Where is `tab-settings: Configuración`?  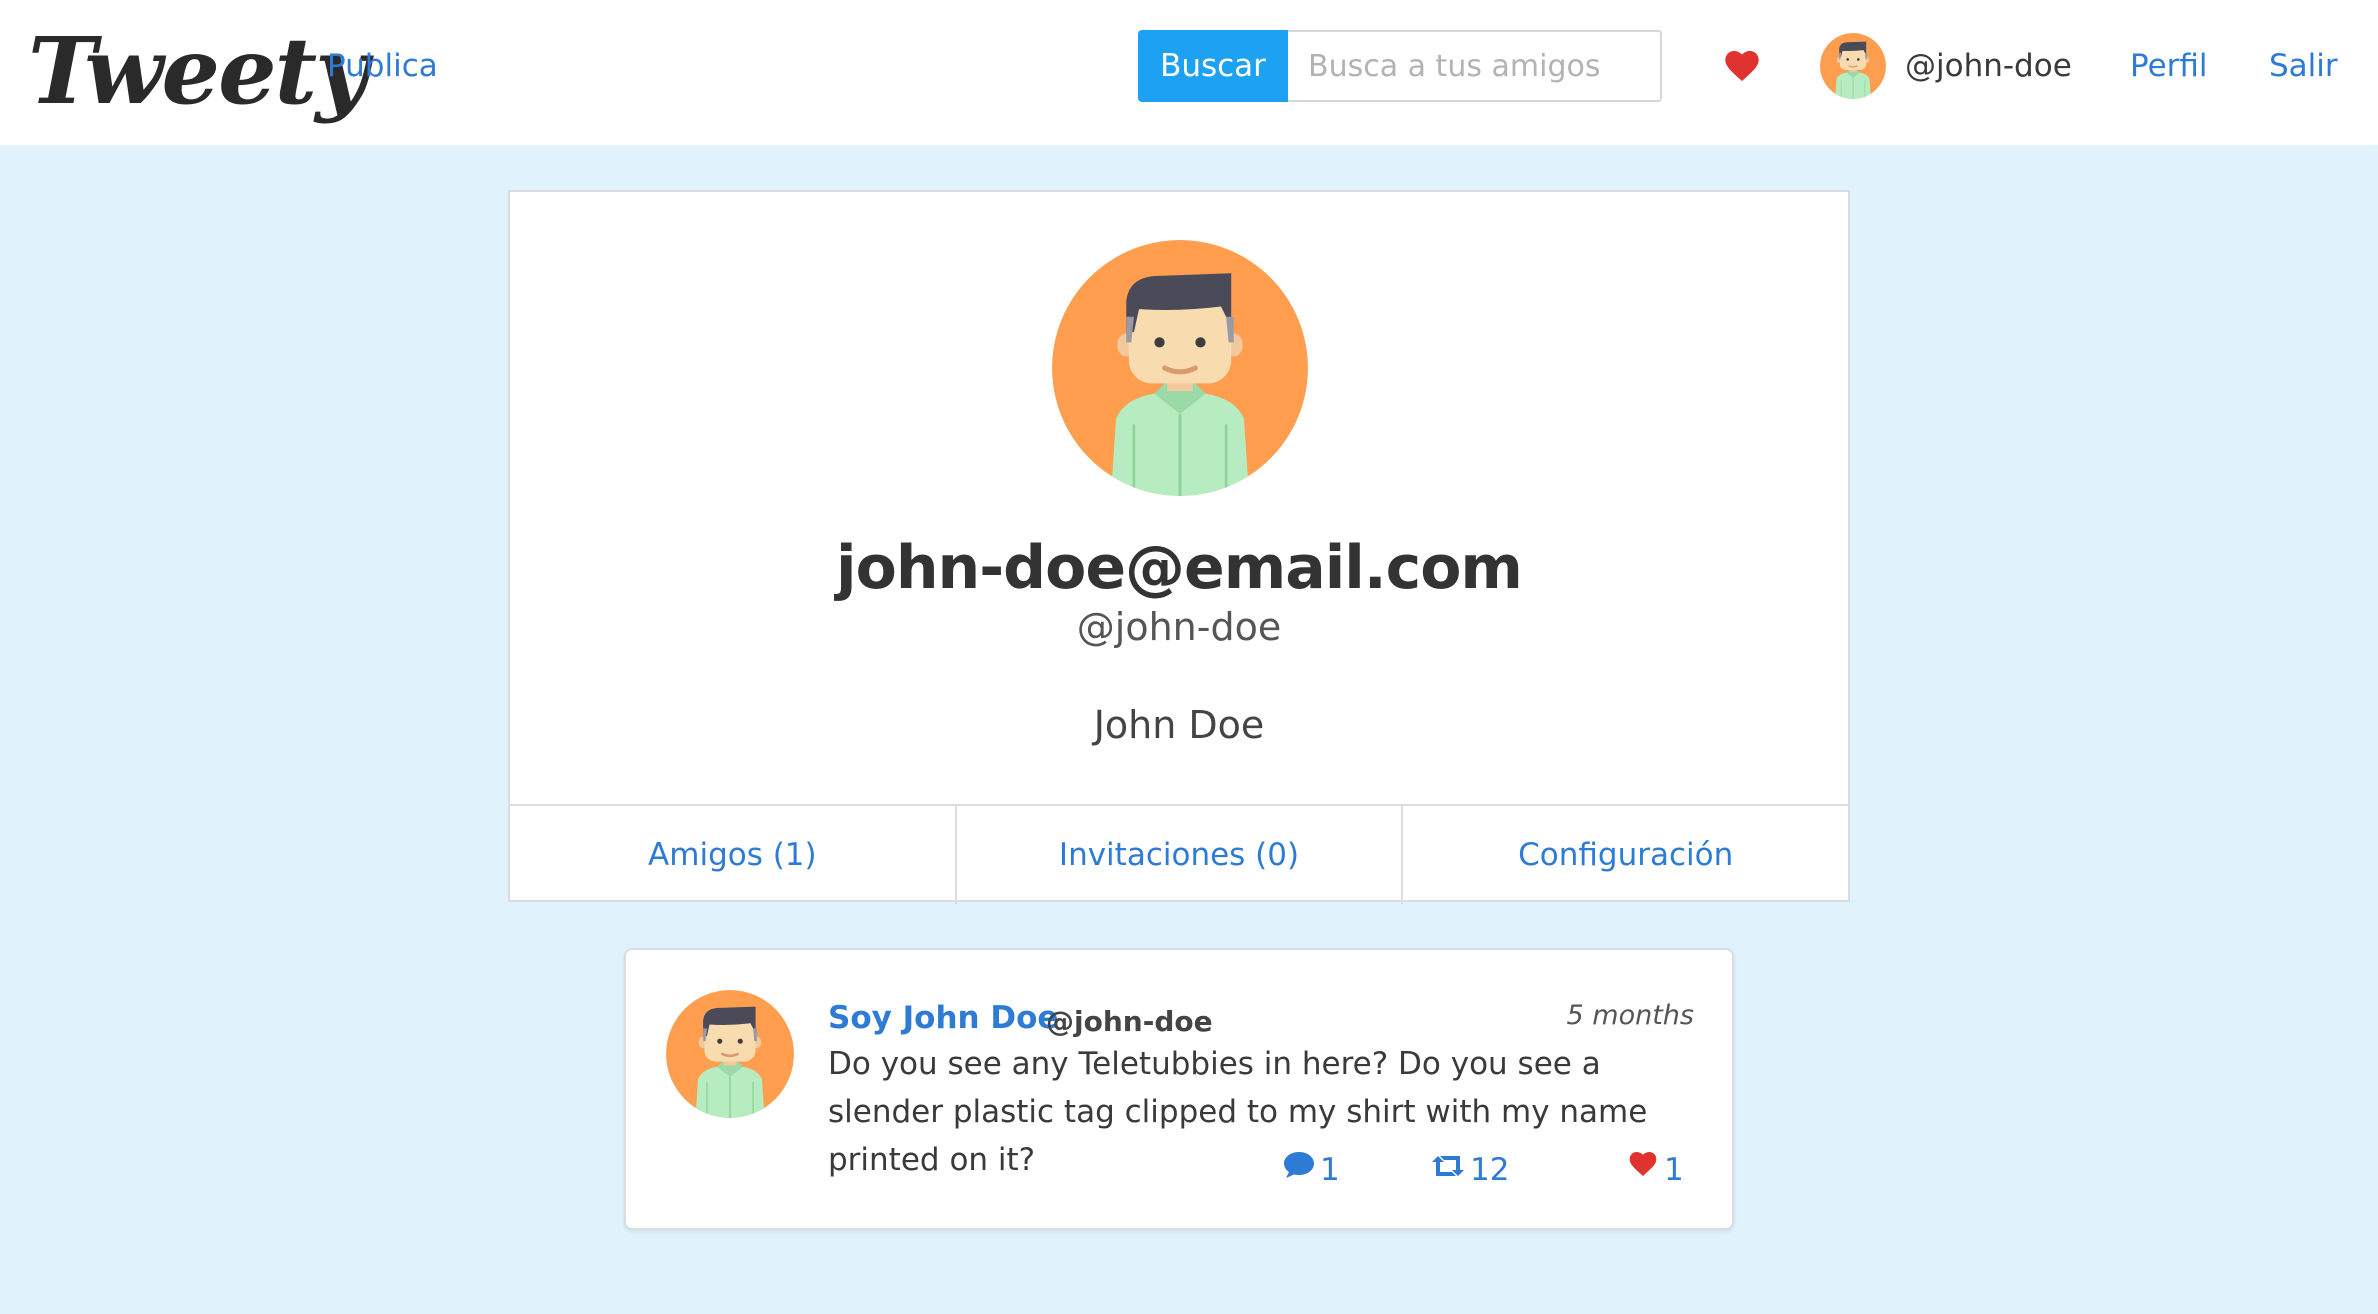 tab-settings: Configuración is located at coordinates (1624, 855).